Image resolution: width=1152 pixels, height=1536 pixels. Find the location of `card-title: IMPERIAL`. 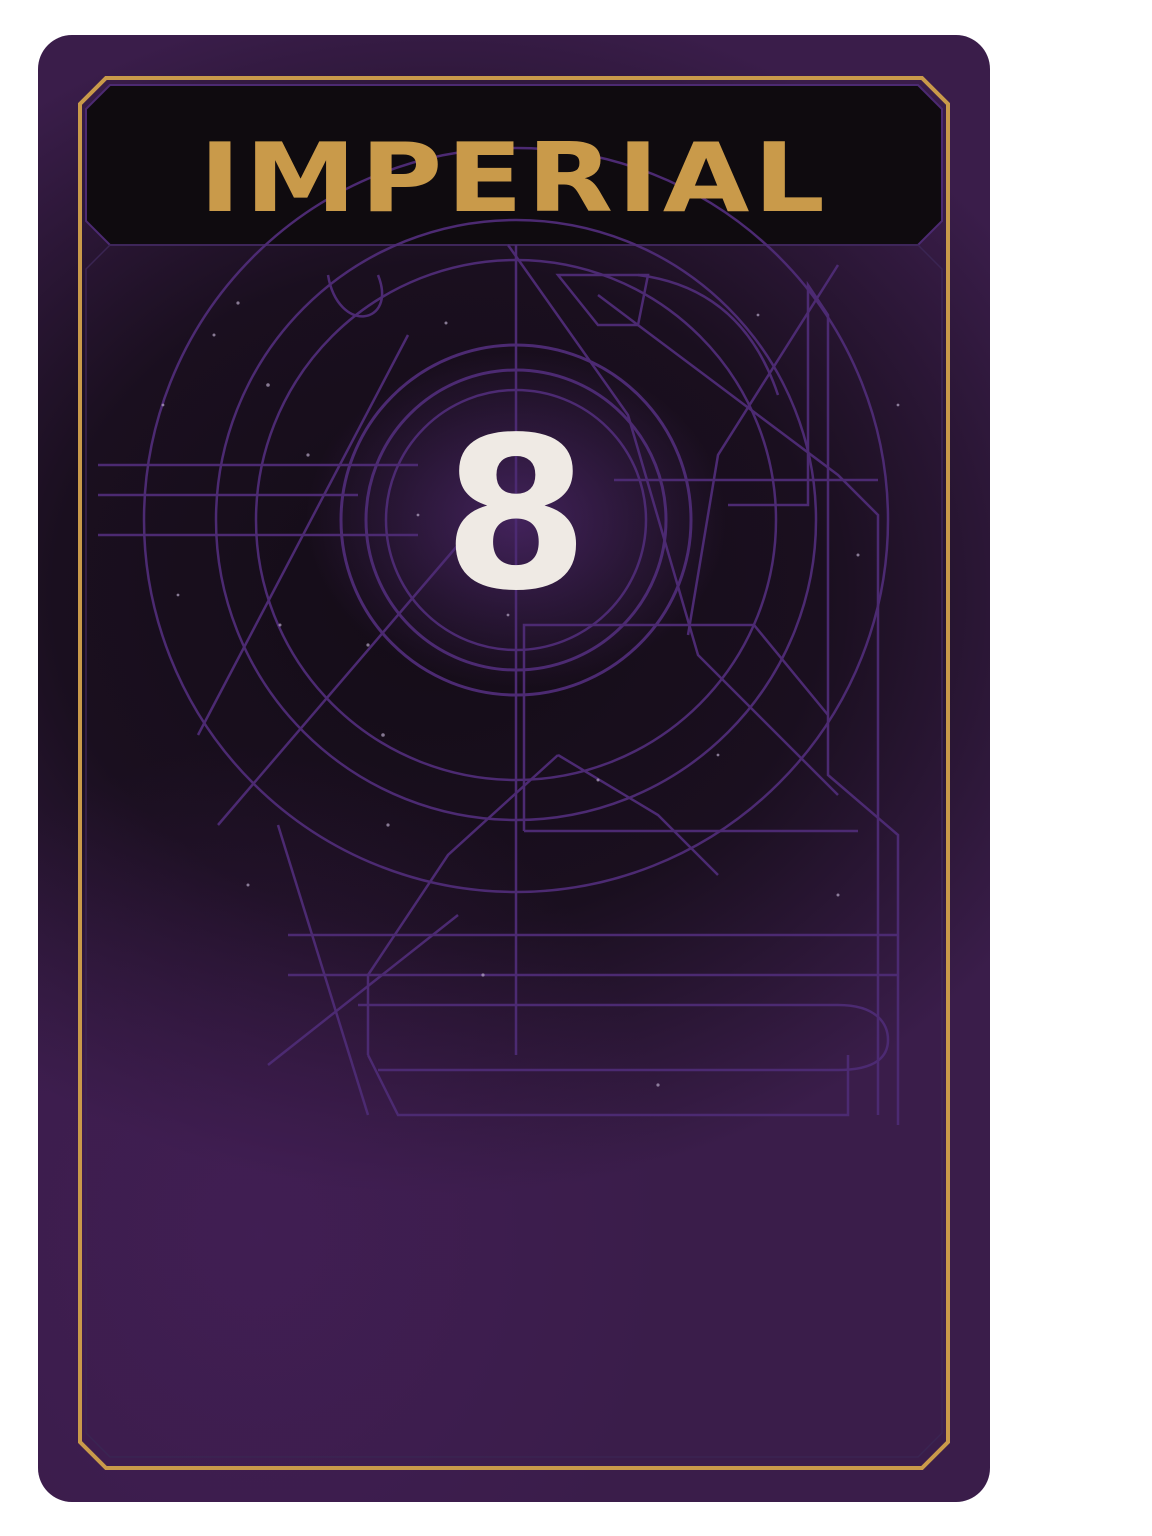

card-title: IMPERIAL is located at coordinates (514, 178).